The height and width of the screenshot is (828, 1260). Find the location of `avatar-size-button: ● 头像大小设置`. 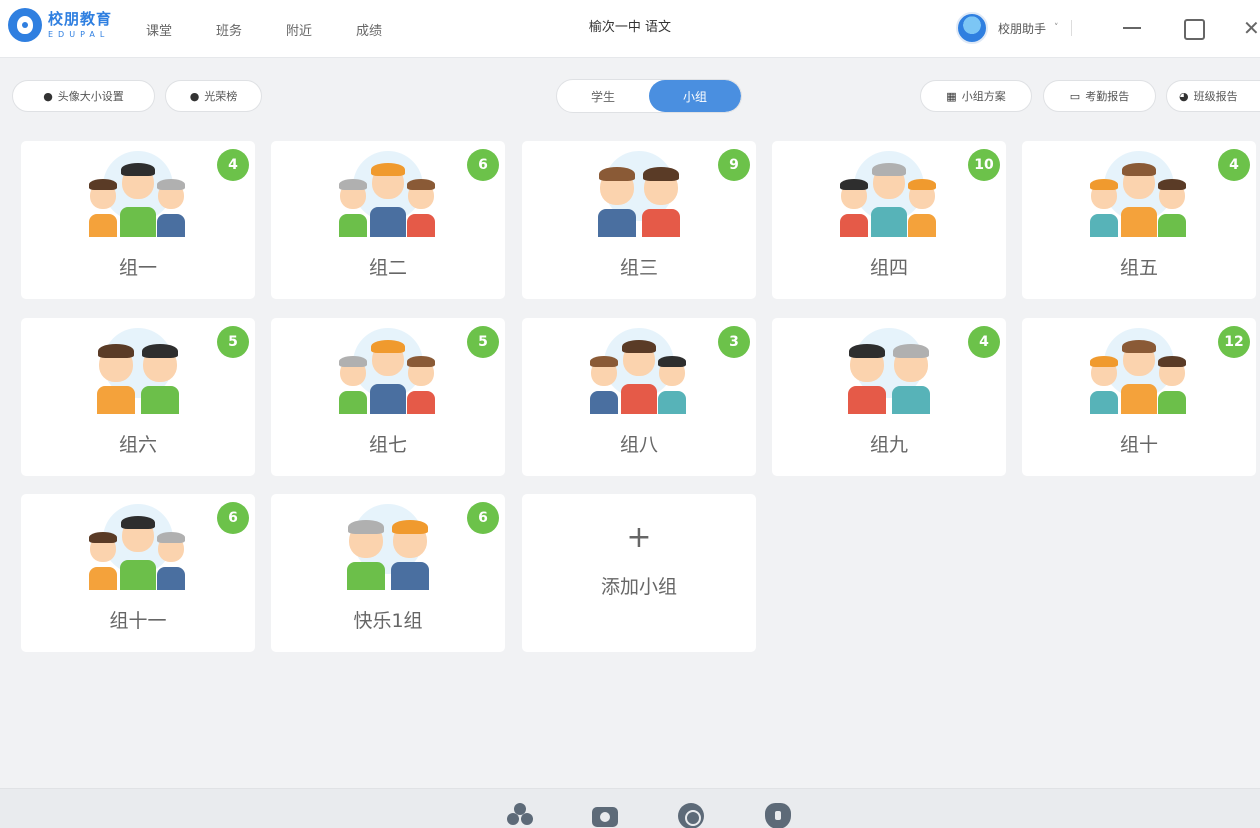

avatar-size-button: ● 头像大小设置 is located at coordinates (83, 96).